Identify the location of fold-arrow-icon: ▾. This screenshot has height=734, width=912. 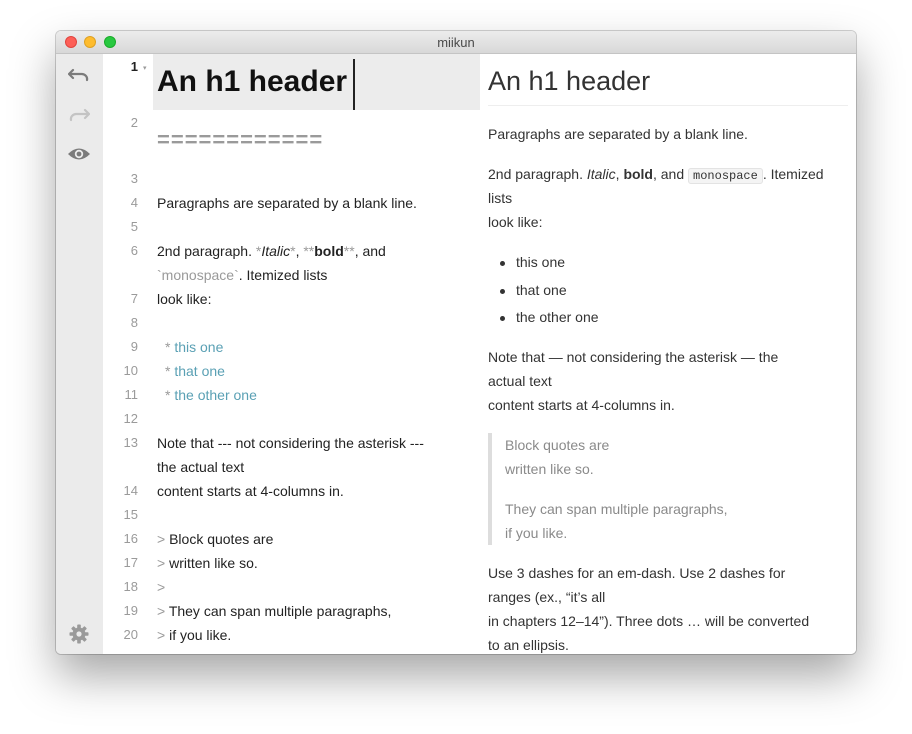
(145, 68).